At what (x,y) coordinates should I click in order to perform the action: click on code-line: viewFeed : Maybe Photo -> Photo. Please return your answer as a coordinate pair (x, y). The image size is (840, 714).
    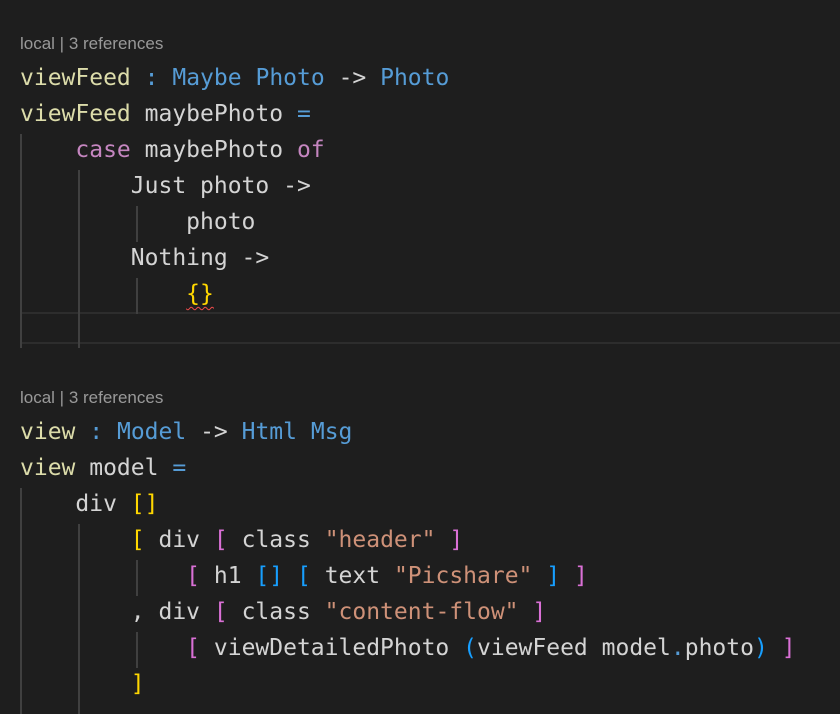
    Looking at the image, I should click on (234, 78).